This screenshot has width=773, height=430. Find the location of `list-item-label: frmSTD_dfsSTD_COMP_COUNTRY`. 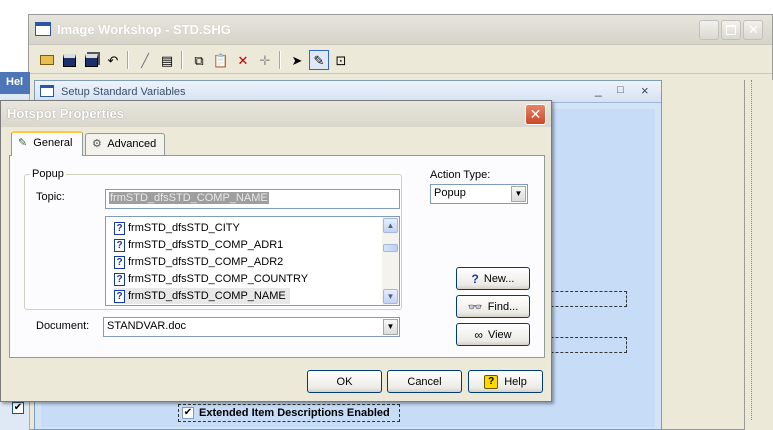

list-item-label: frmSTD_dfsSTD_COMP_COUNTRY is located at coordinates (218, 279).